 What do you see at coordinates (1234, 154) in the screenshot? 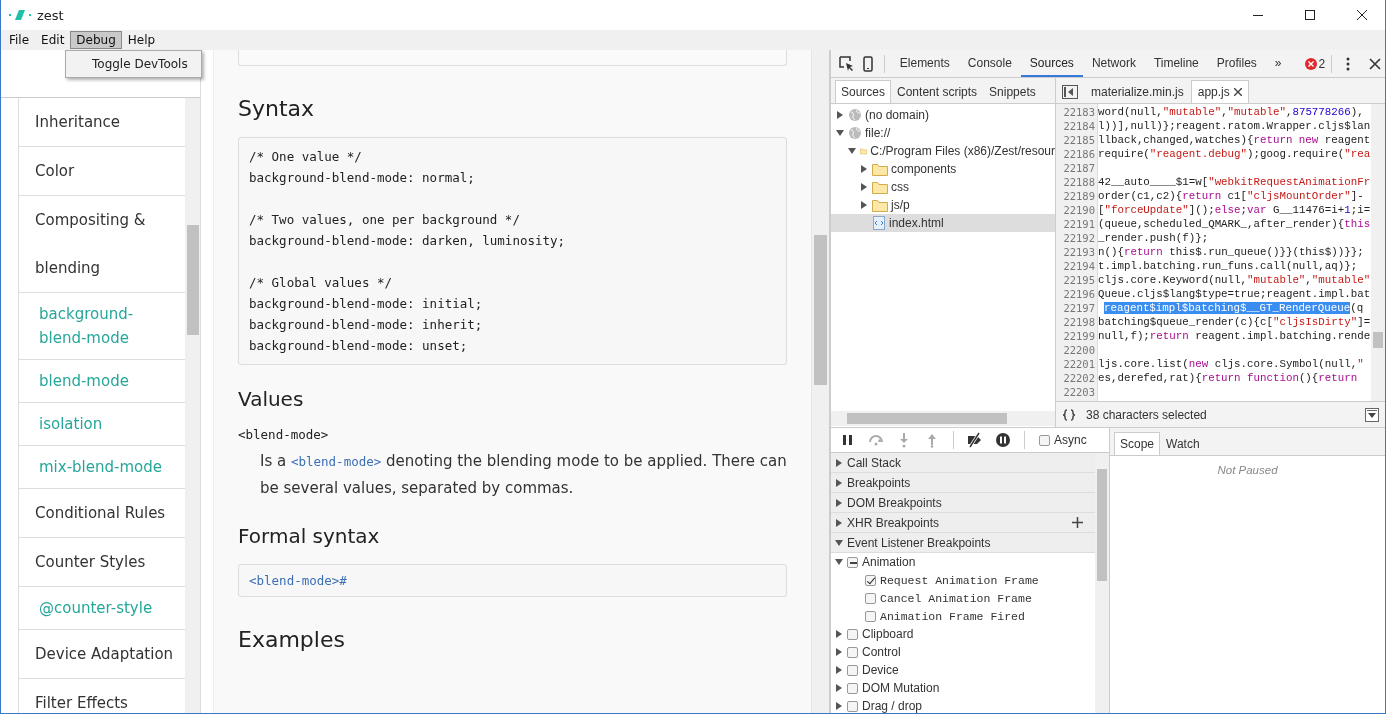
I see `code-line: require("reagent.debug");goog.require("rea` at bounding box center [1234, 154].